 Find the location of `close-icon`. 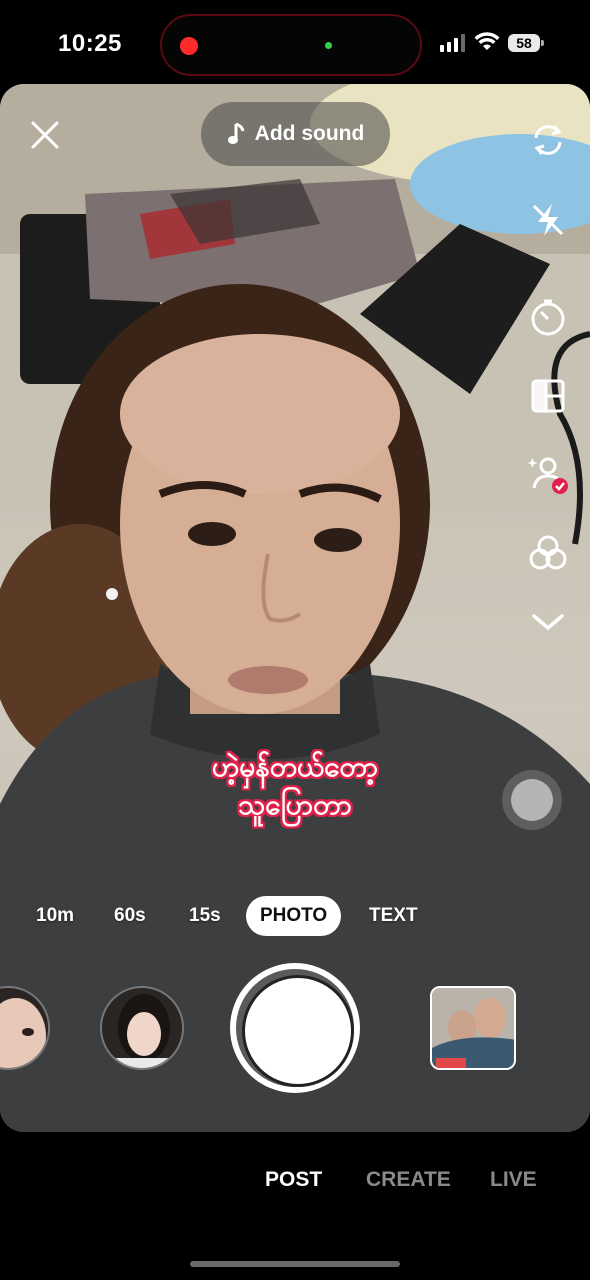

close-icon is located at coordinates (45, 135).